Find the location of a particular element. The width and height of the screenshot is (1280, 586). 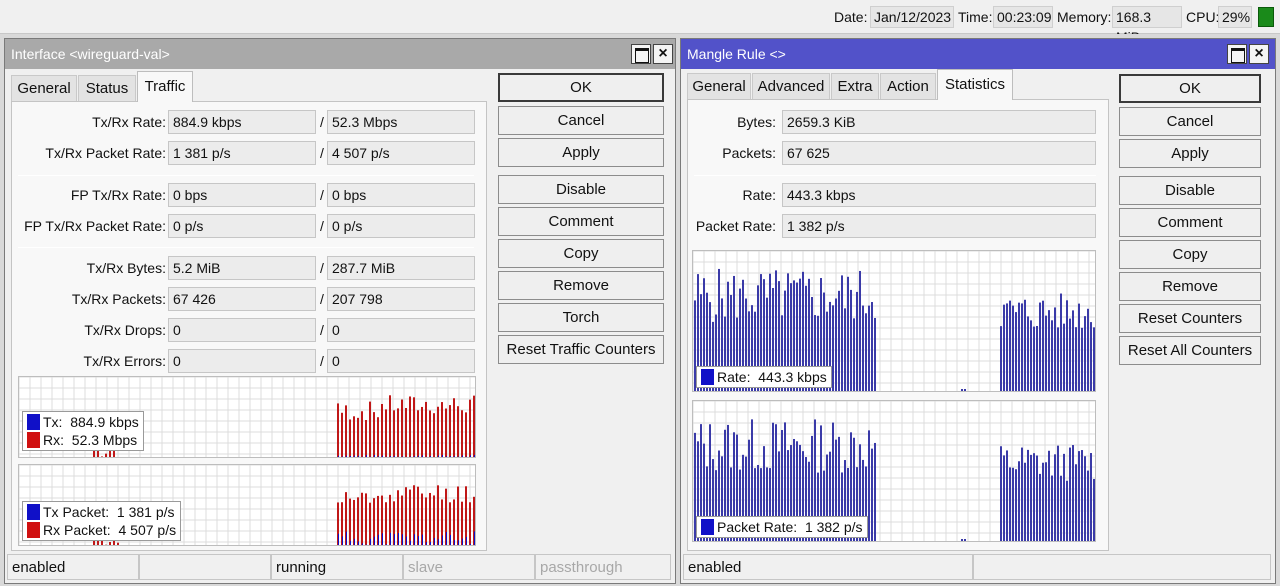

rx-errors-field: 0 is located at coordinates (401, 361).